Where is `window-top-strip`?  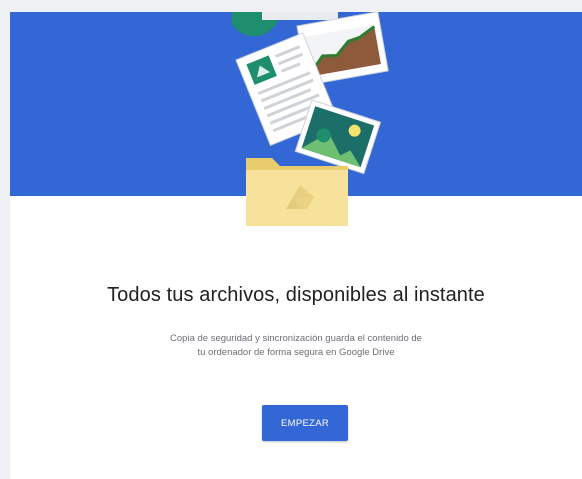 window-top-strip is located at coordinates (291, 6).